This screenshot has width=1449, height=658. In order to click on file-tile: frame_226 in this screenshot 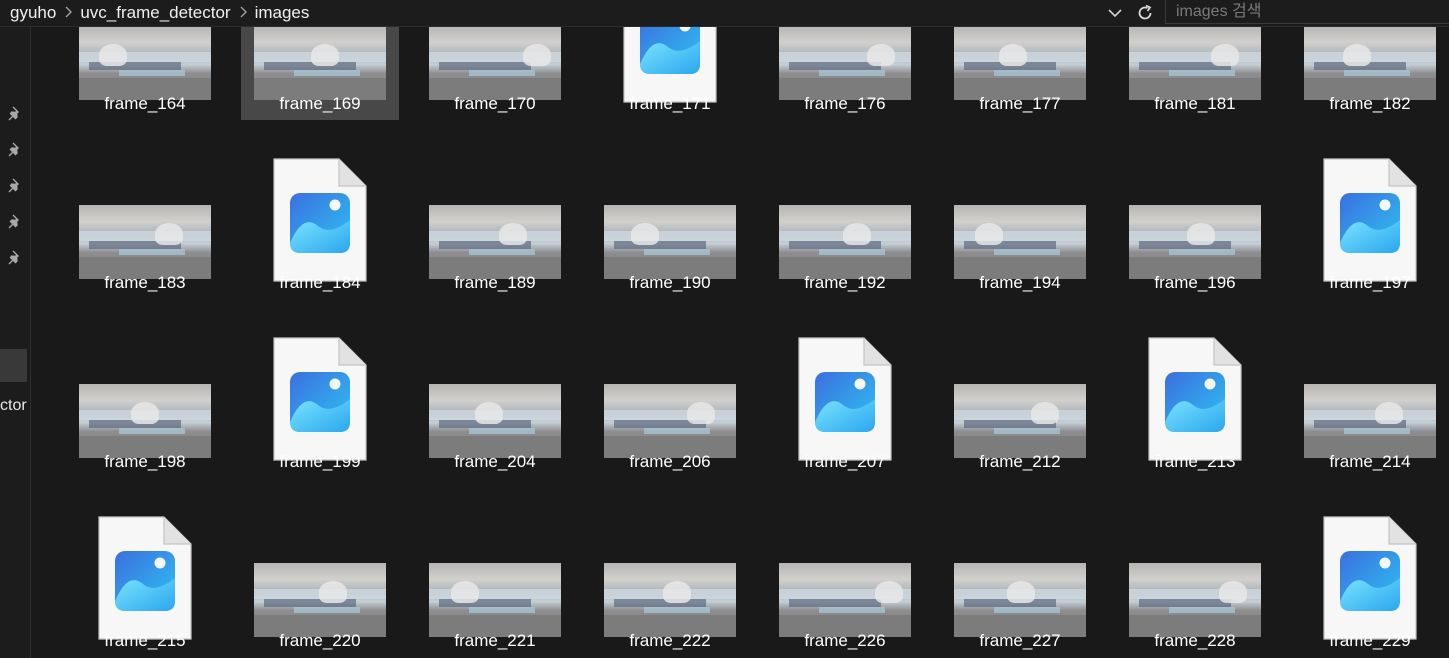, I will do `click(845, 583)`.